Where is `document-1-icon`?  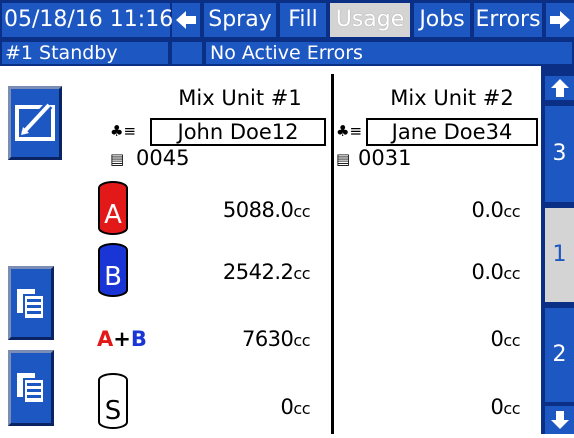
document-1-icon is located at coordinates (31, 304).